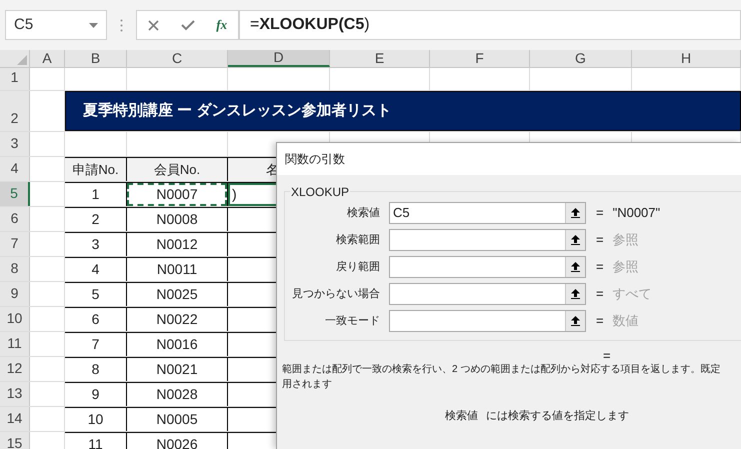  What do you see at coordinates (96, 344) in the screenshot?
I see `table-cell-text: 7` at bounding box center [96, 344].